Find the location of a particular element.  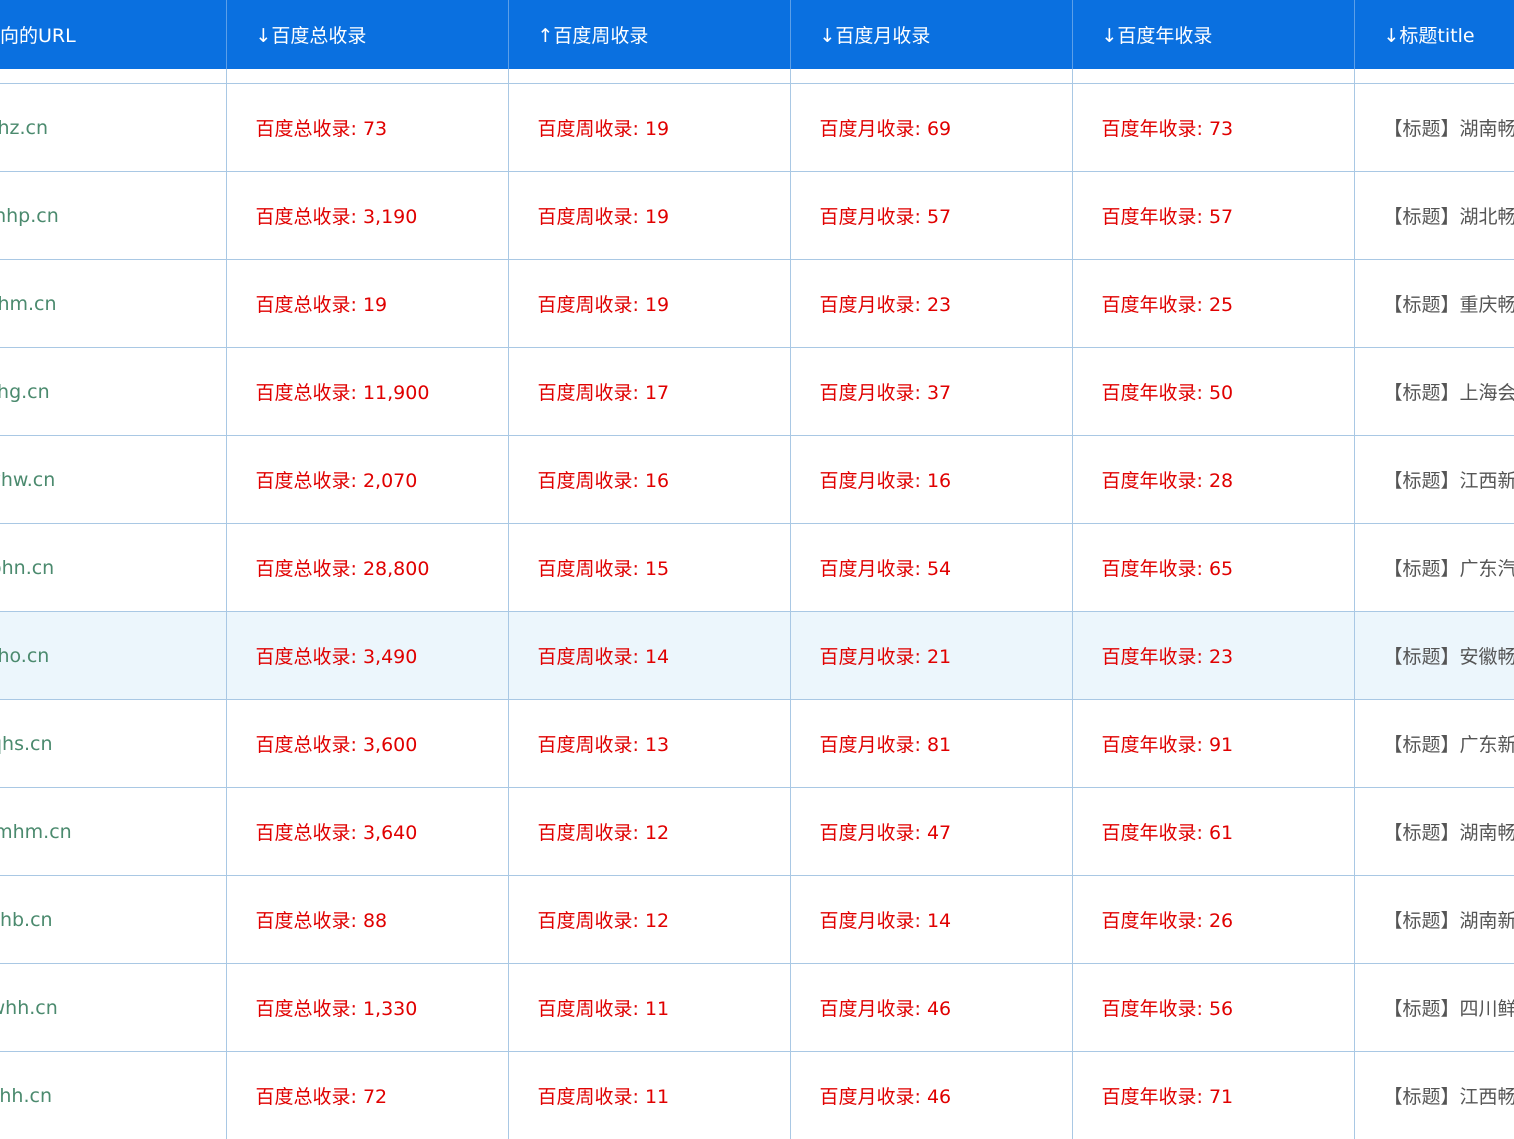

url-cell: w.jbqgfyhw.cn is located at coordinates (113, 479).